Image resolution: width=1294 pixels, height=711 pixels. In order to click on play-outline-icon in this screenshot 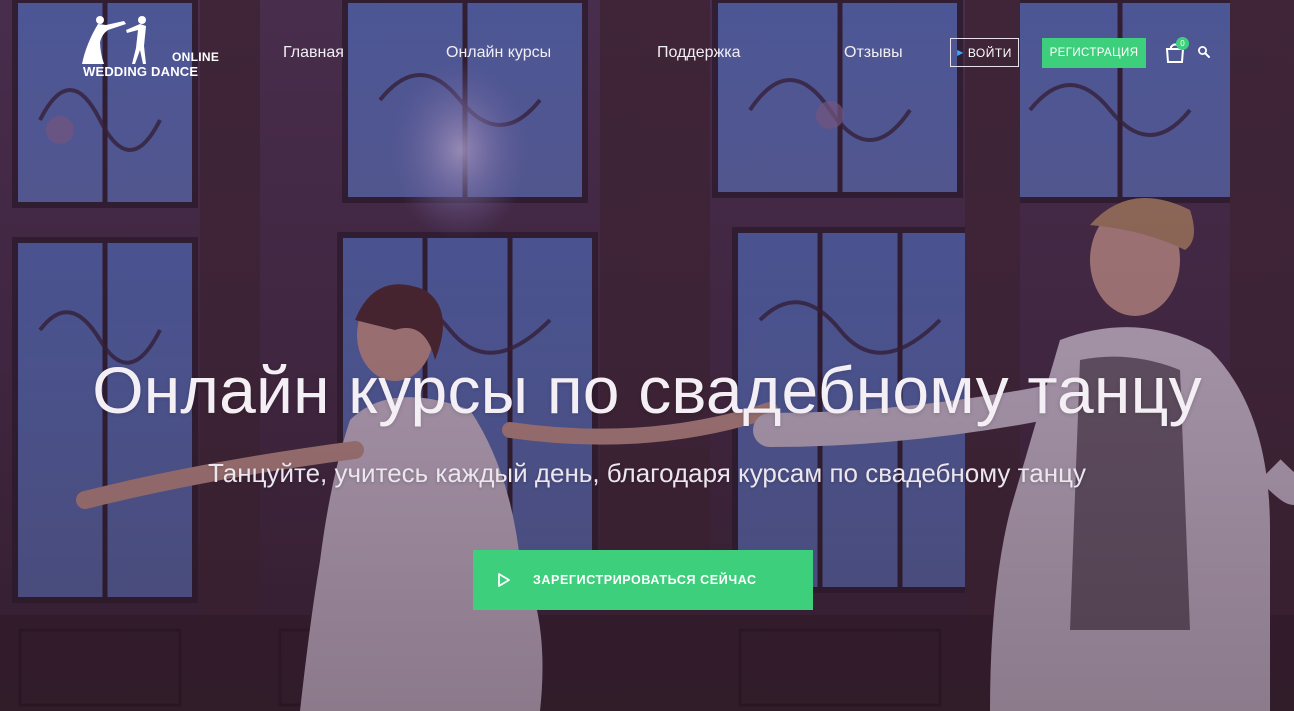, I will do `click(504, 580)`.